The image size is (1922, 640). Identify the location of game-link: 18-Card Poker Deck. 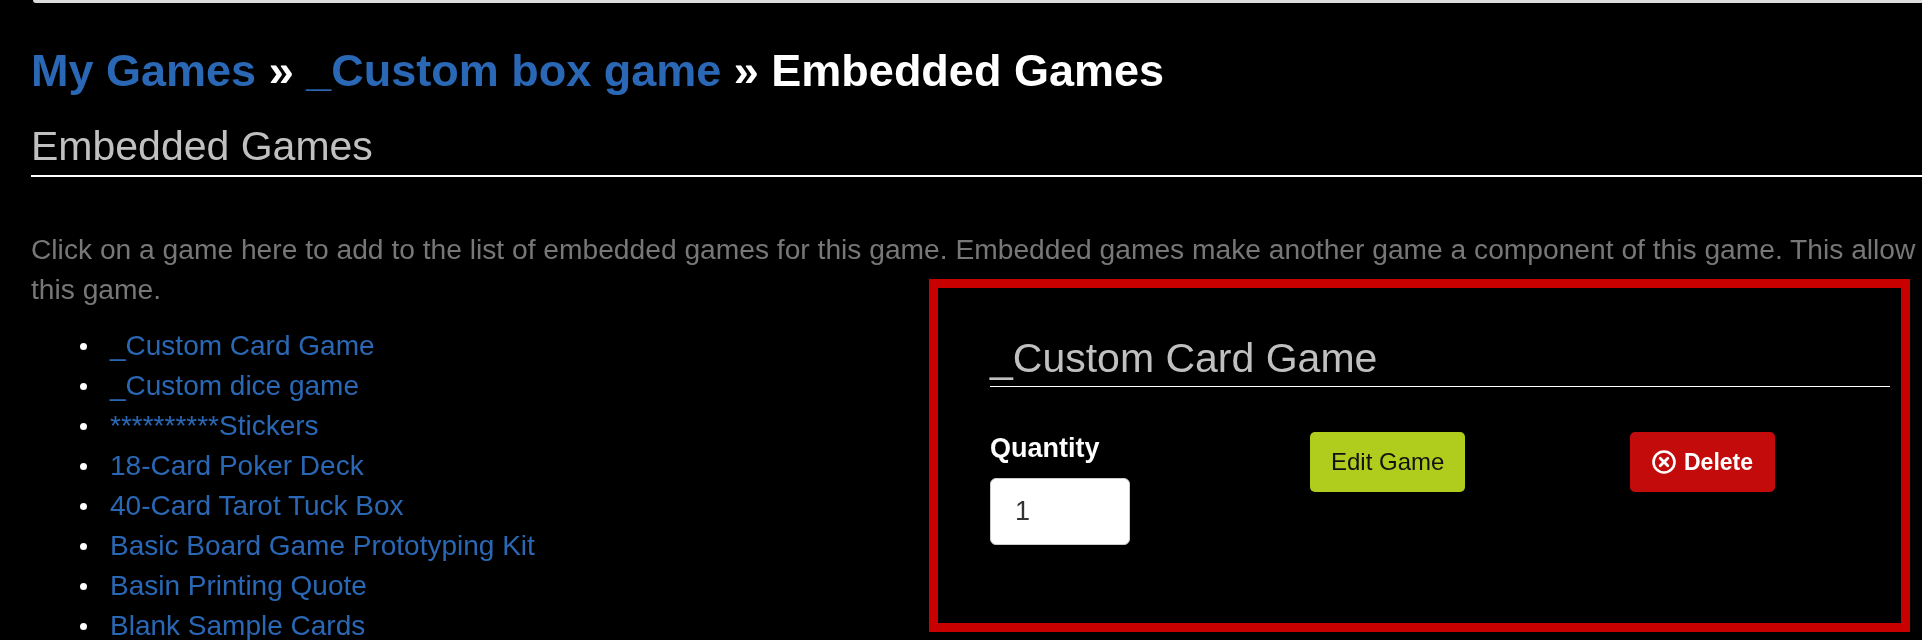
(237, 466).